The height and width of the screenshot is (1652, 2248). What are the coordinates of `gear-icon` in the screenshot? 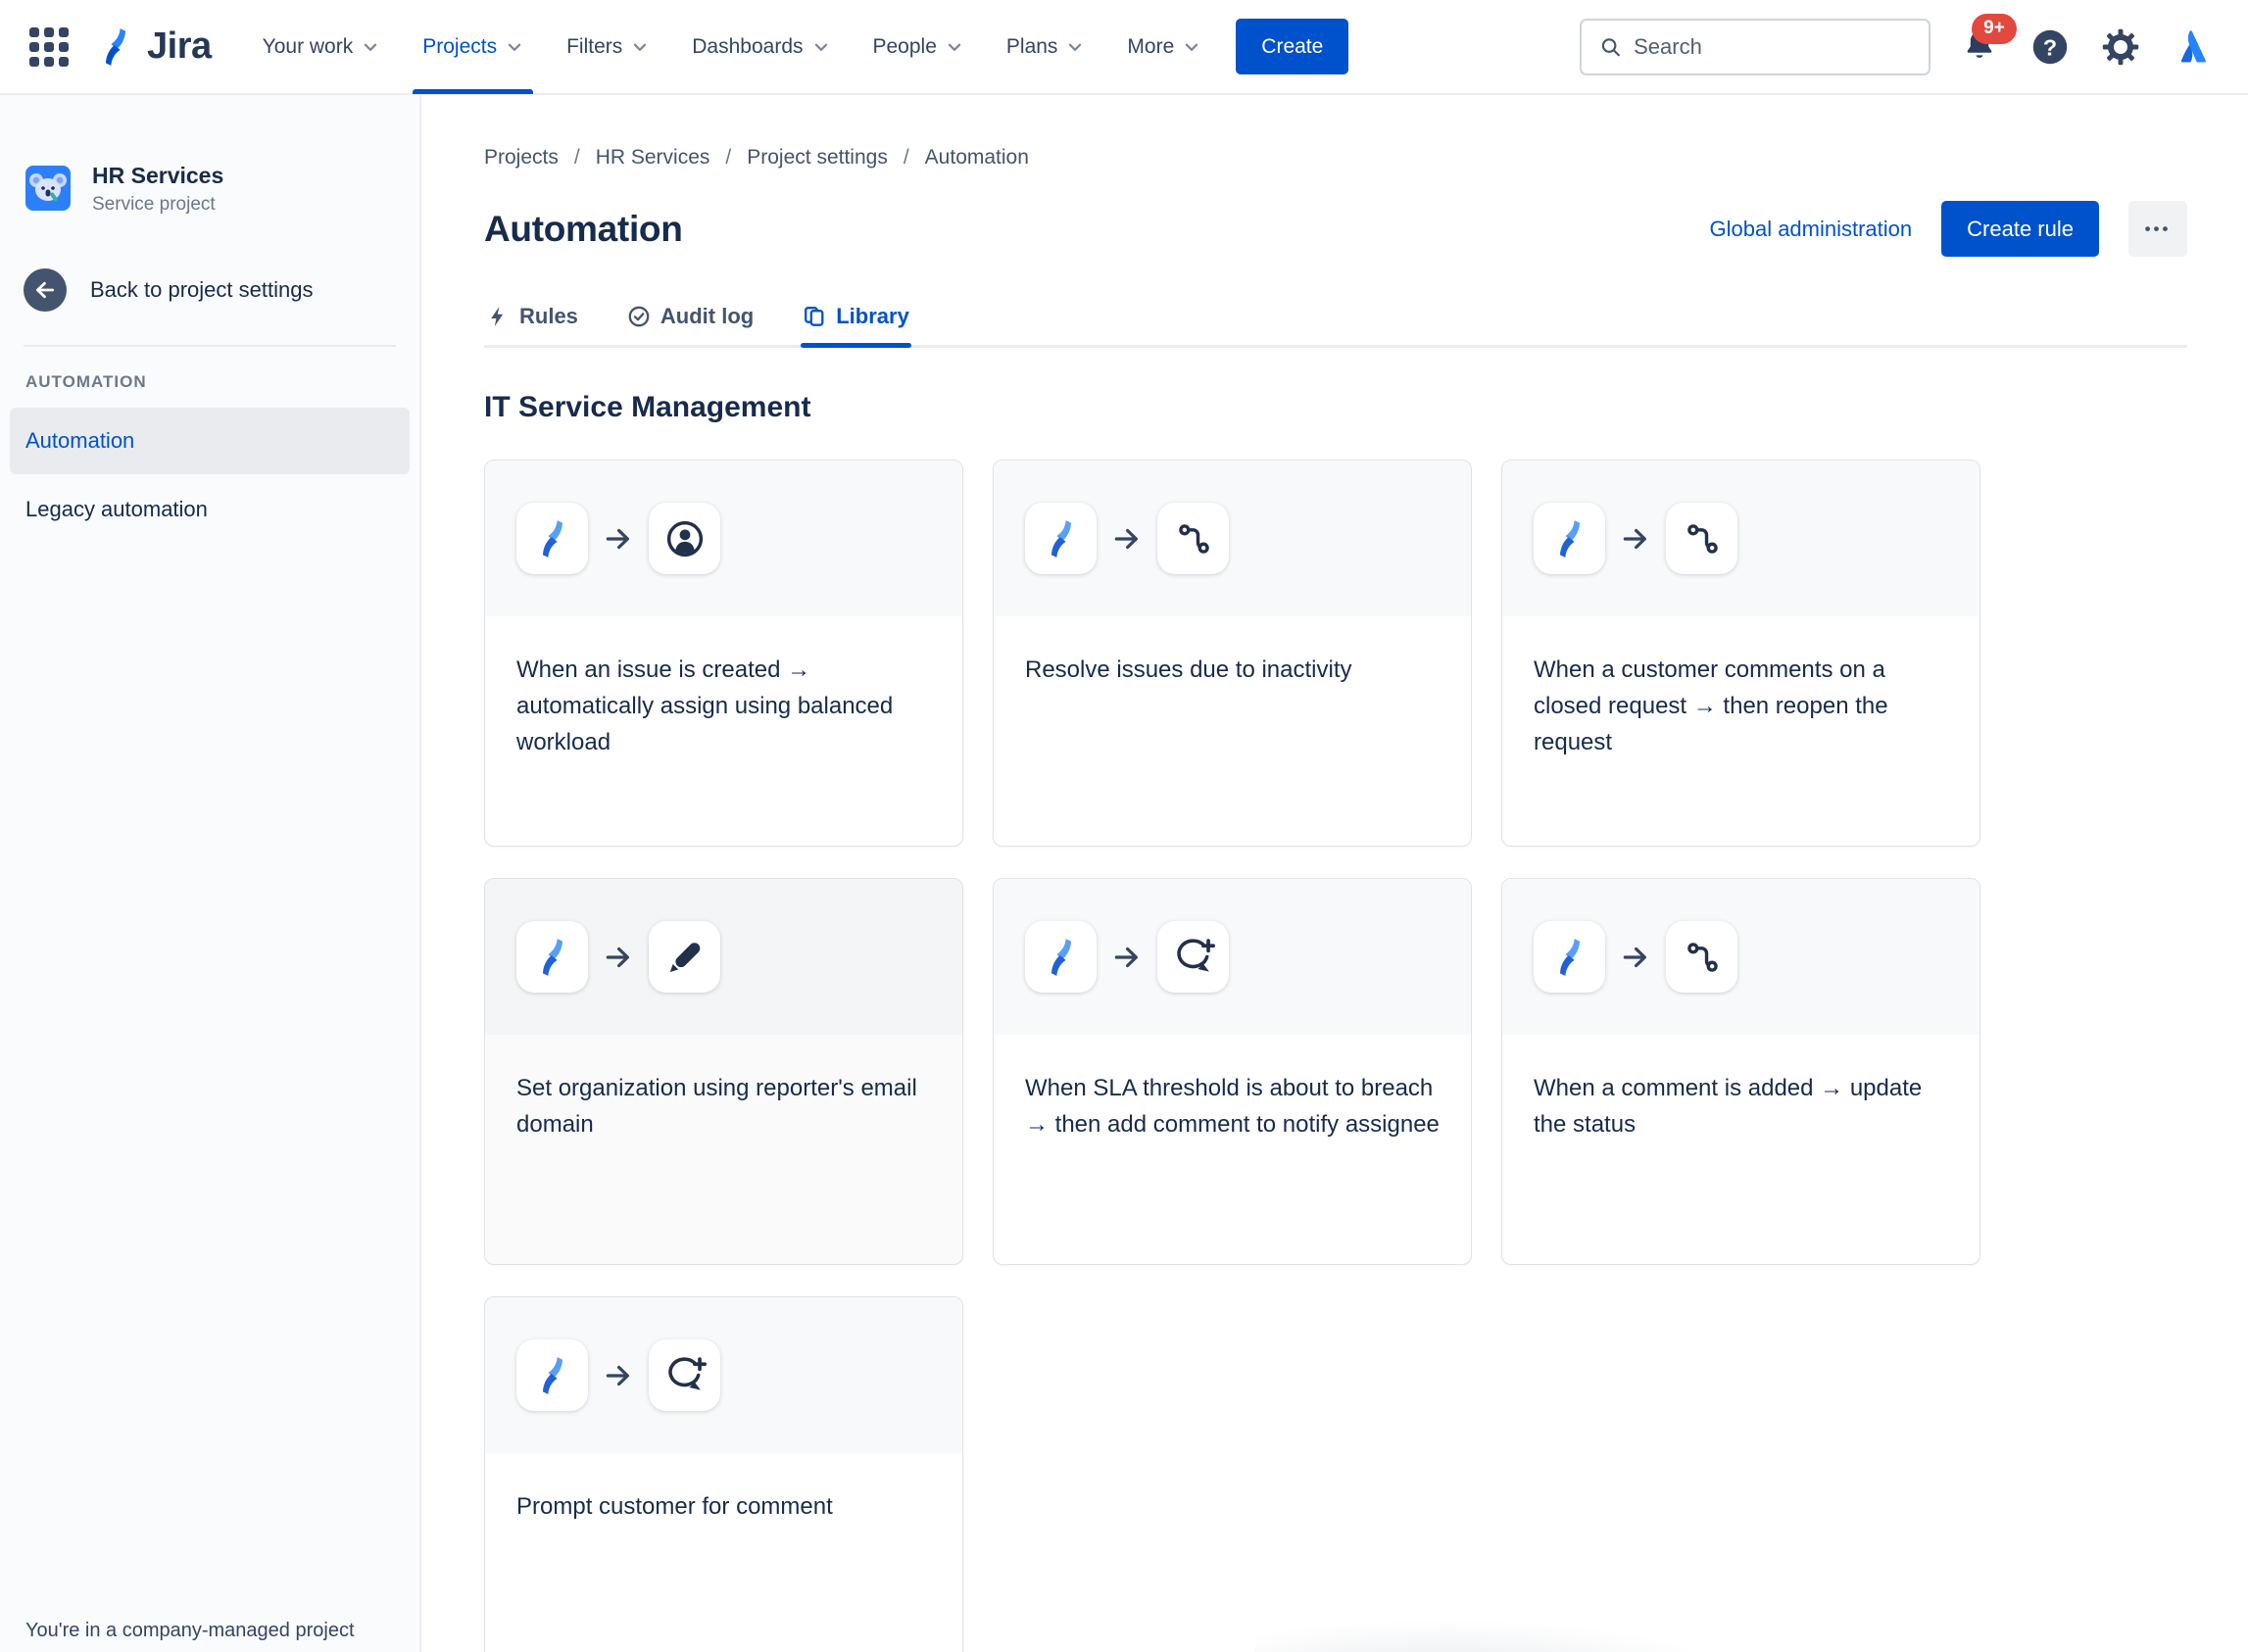 It's located at (2120, 47).